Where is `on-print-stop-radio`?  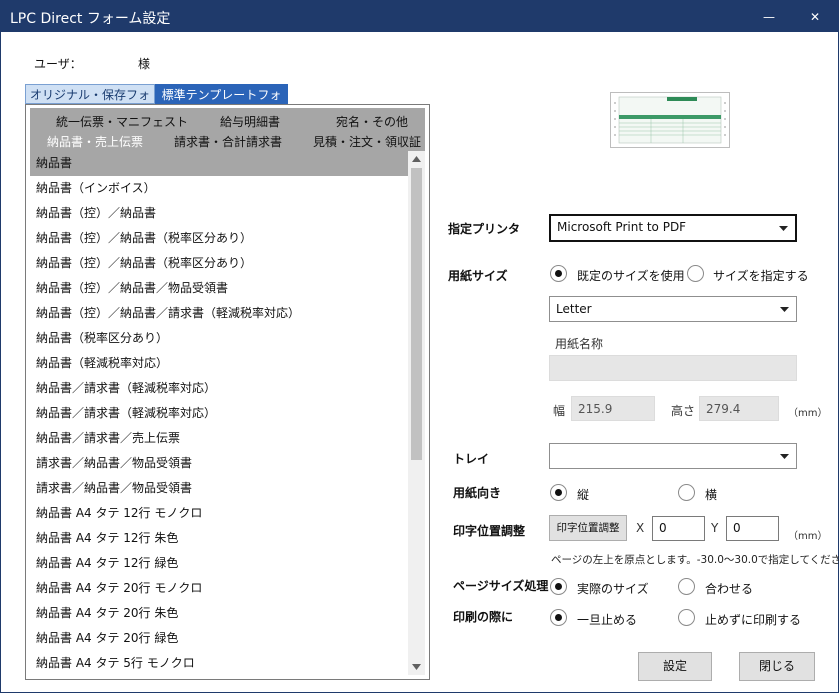 on-print-stop-radio is located at coordinates (558, 617).